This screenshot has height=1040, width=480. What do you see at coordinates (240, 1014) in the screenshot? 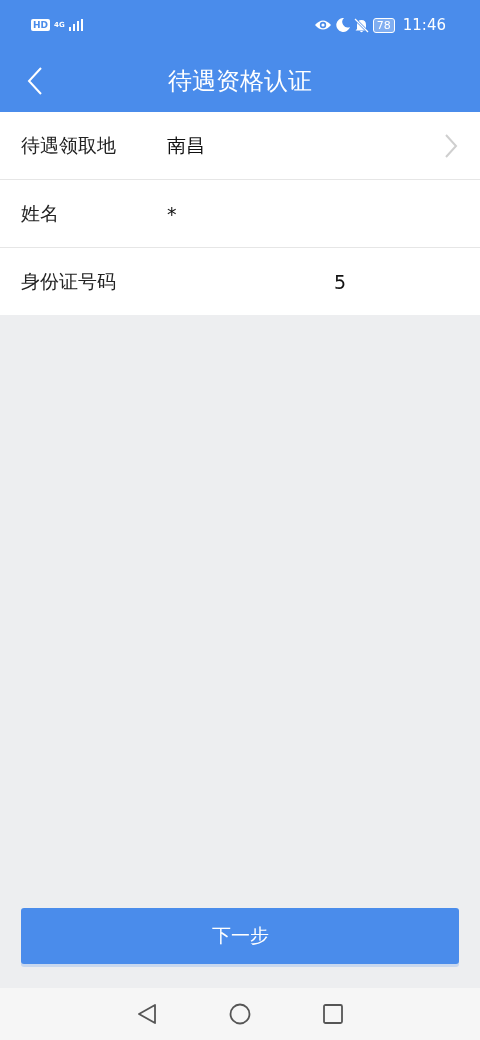
I see `home-nav-icon` at bounding box center [240, 1014].